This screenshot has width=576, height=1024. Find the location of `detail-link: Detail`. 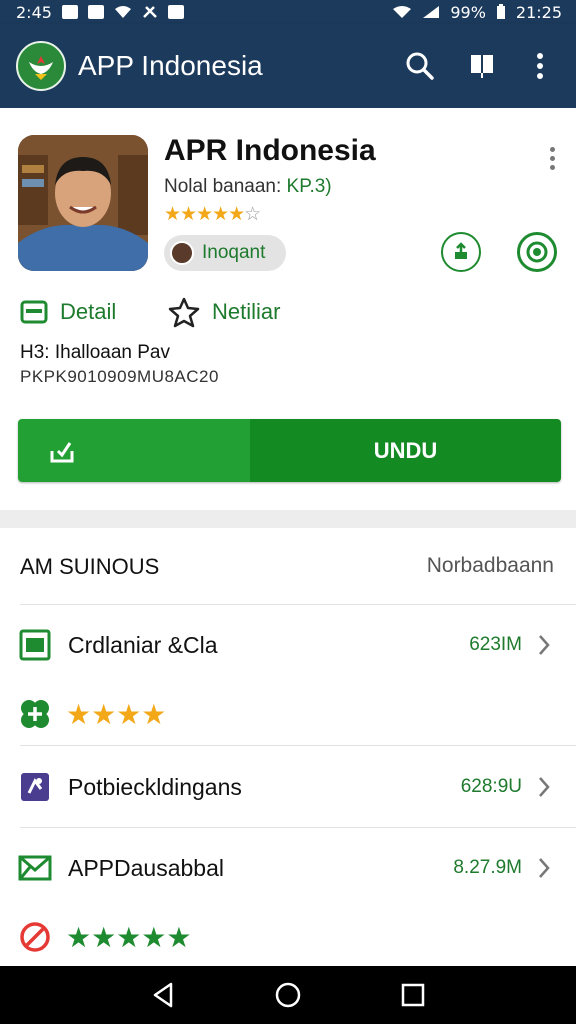

detail-link: Detail is located at coordinates (68, 312).